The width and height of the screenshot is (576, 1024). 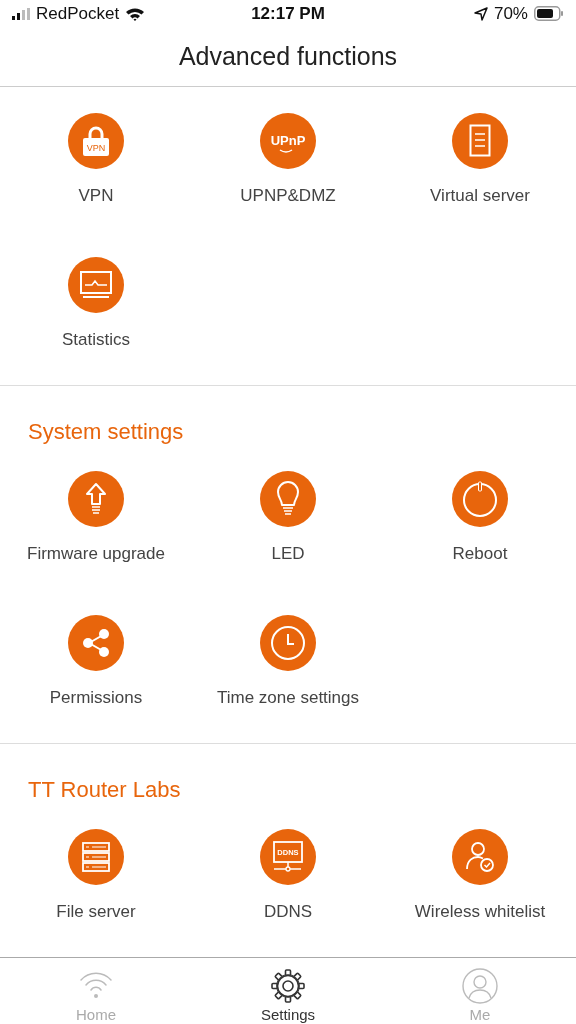 What do you see at coordinates (96, 147) in the screenshot?
I see `icon-text: VPN` at bounding box center [96, 147].